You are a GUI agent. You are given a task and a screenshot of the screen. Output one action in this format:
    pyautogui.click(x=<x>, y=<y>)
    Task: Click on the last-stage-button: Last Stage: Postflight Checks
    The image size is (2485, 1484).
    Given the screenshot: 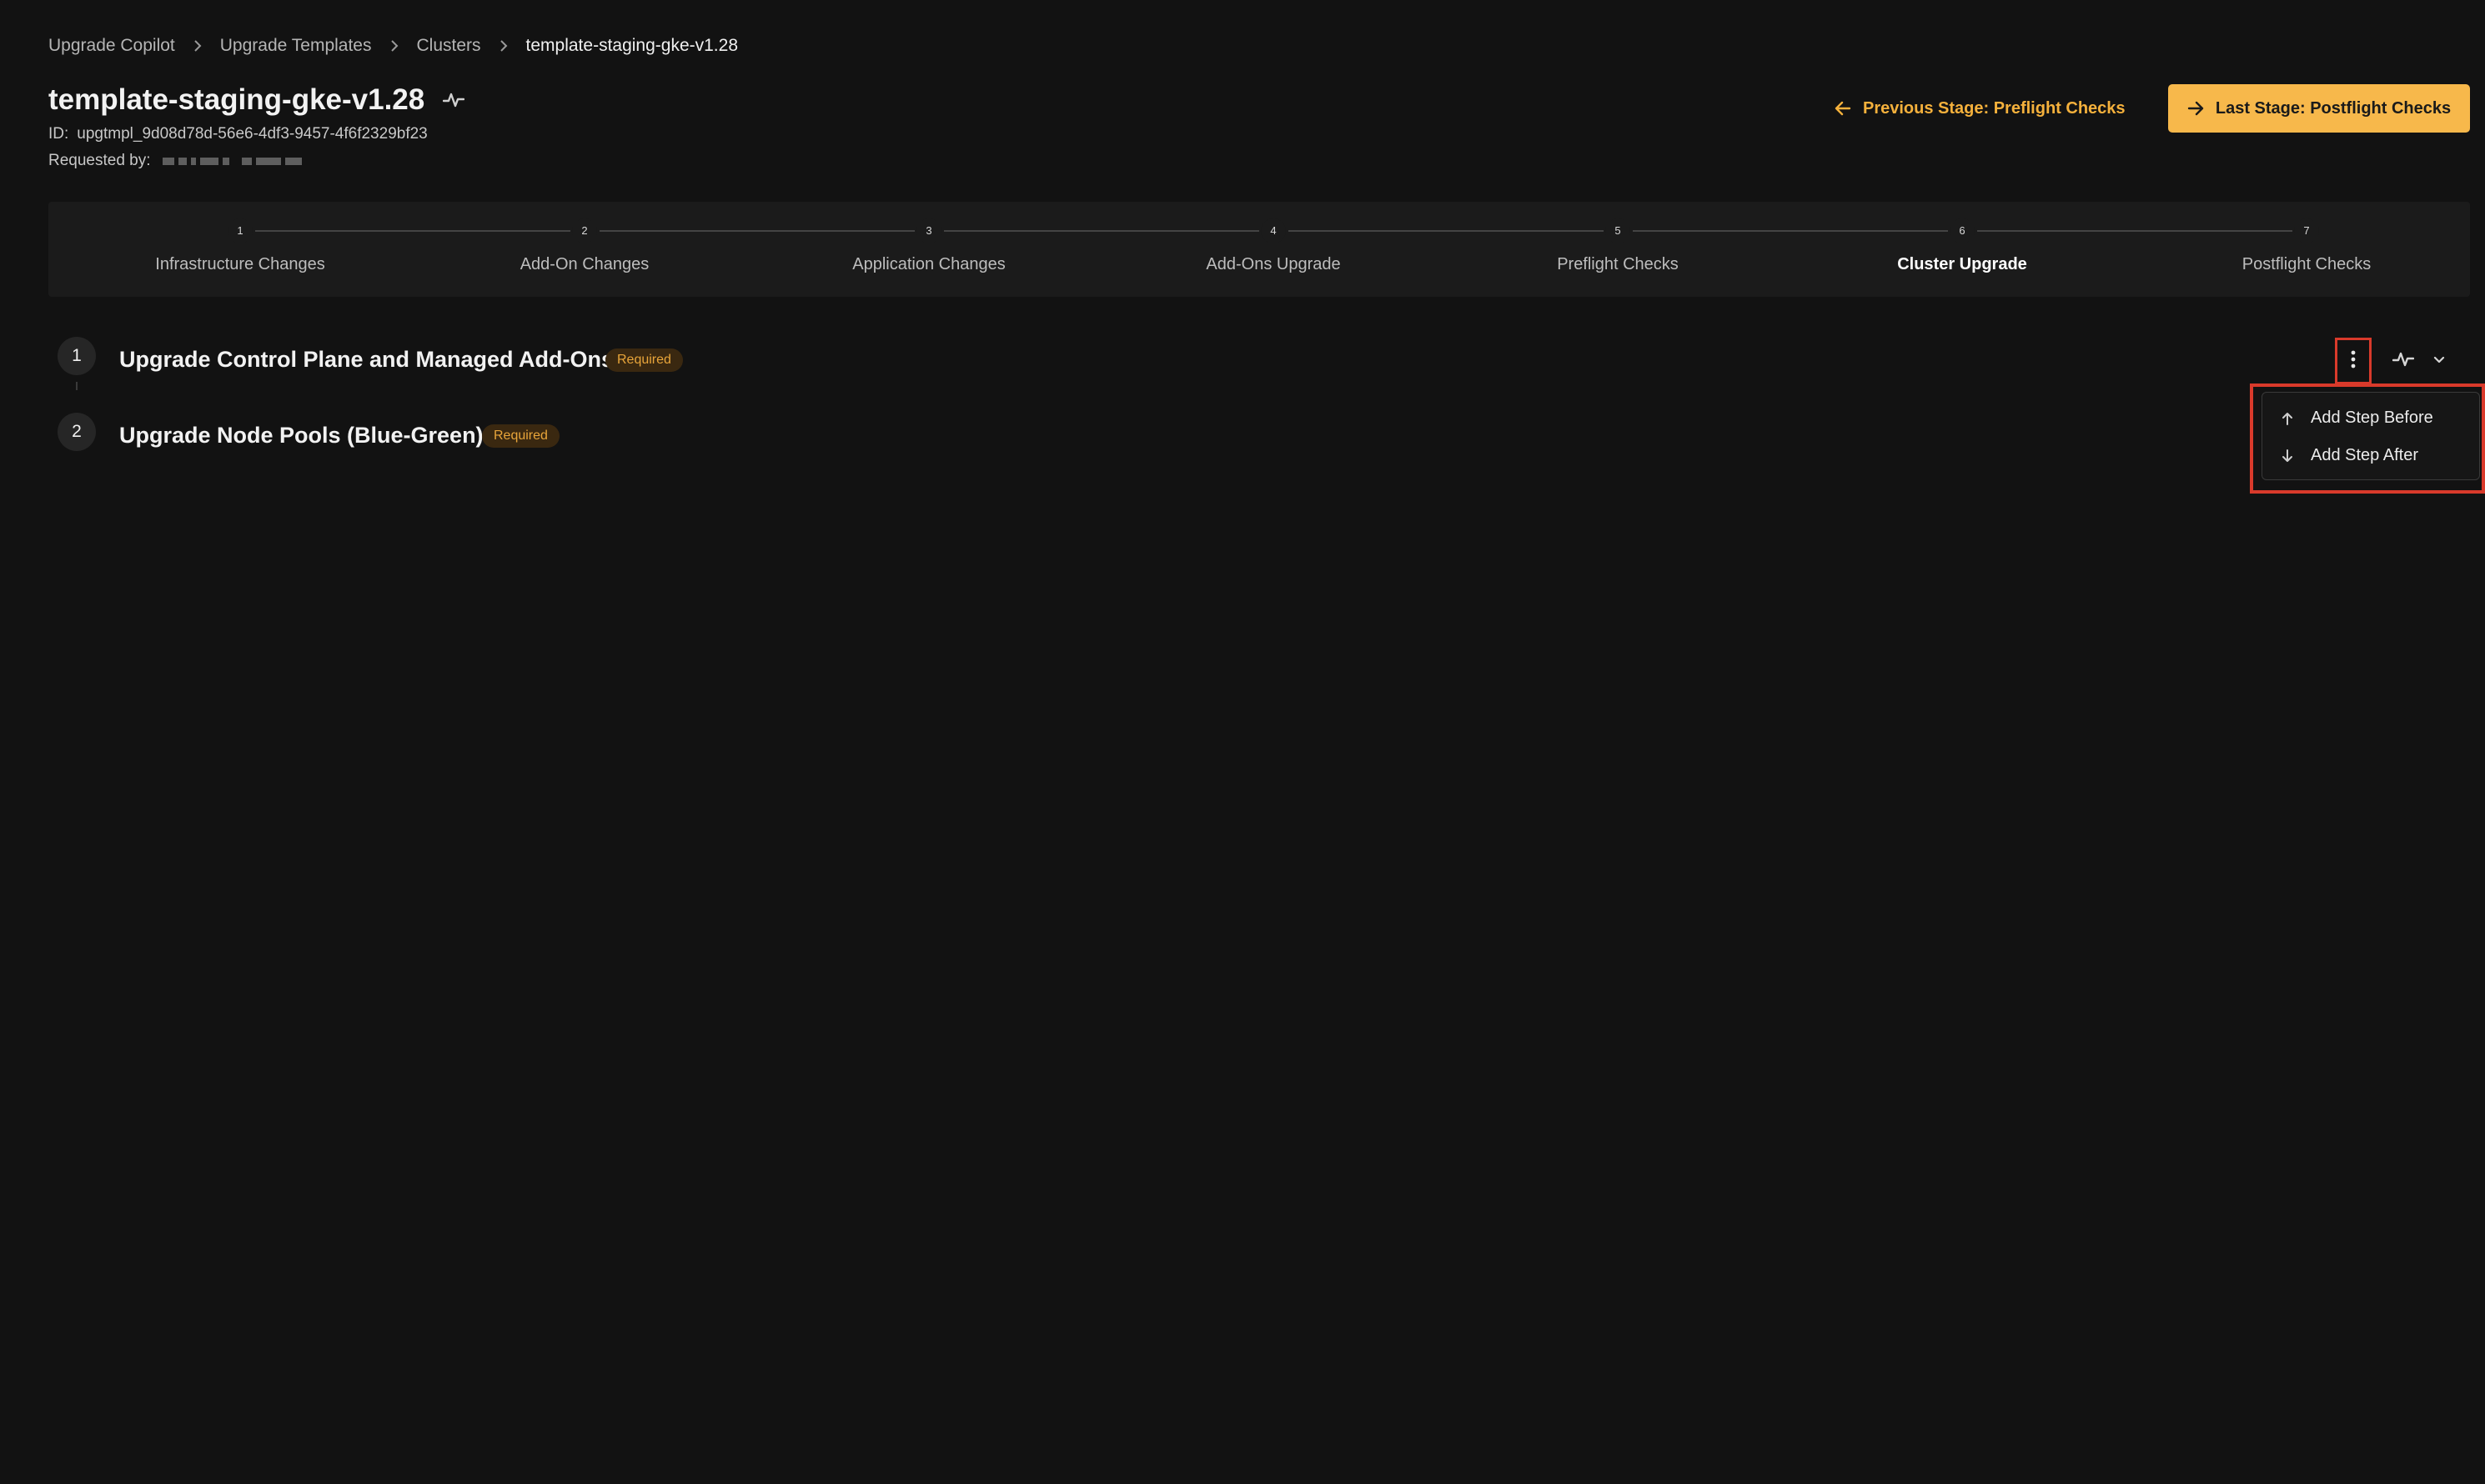 What is the action you would take?
    pyautogui.click(x=2319, y=108)
    